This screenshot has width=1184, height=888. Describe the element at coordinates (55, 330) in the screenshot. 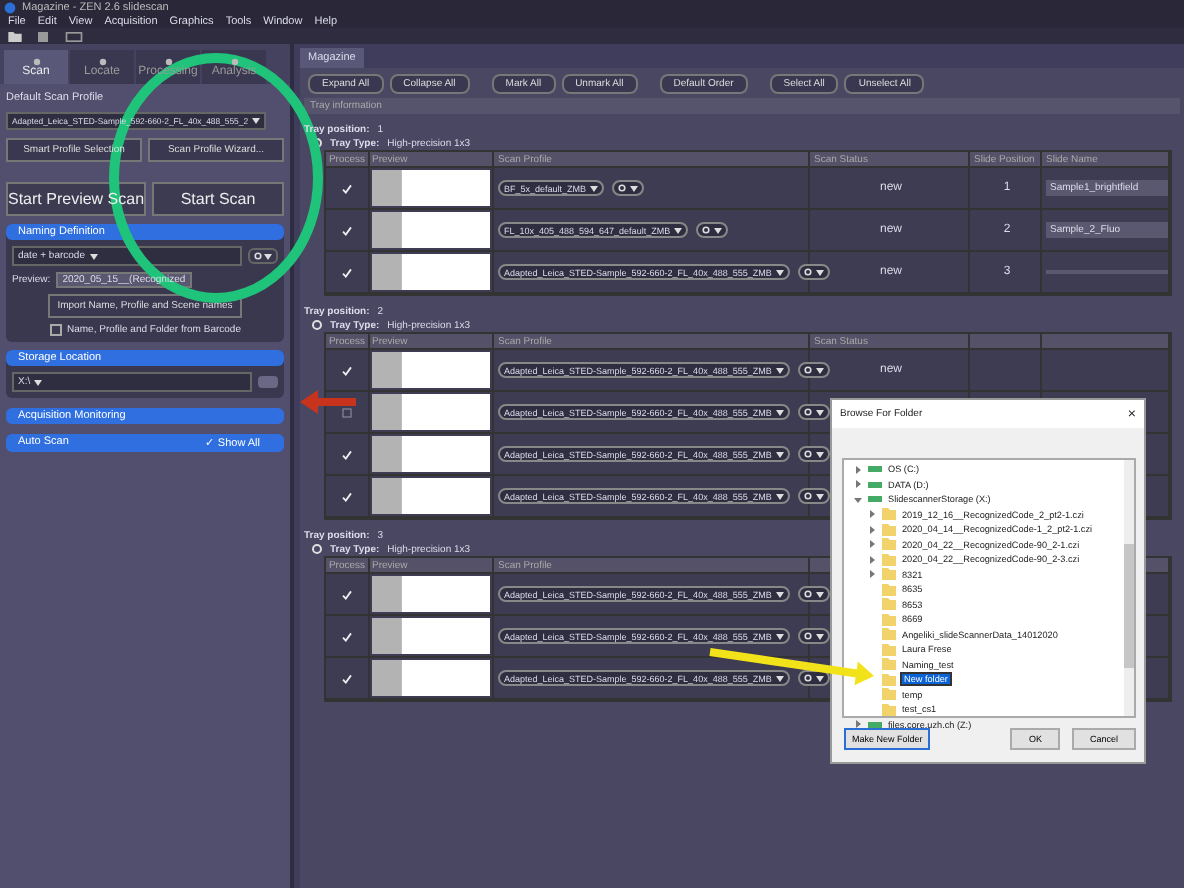

I see `checkbox` at that location.